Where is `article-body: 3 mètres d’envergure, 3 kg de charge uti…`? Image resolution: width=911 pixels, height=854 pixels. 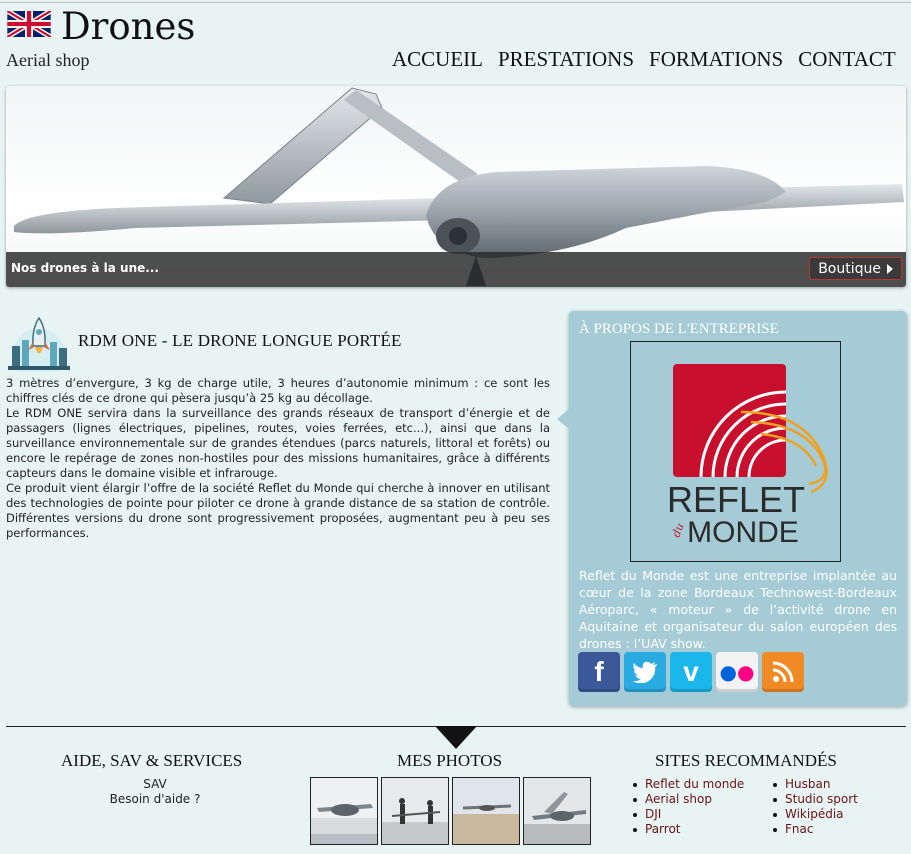
article-body: 3 mètres d’envergure, 3 kg de charge uti… is located at coordinates (278, 458).